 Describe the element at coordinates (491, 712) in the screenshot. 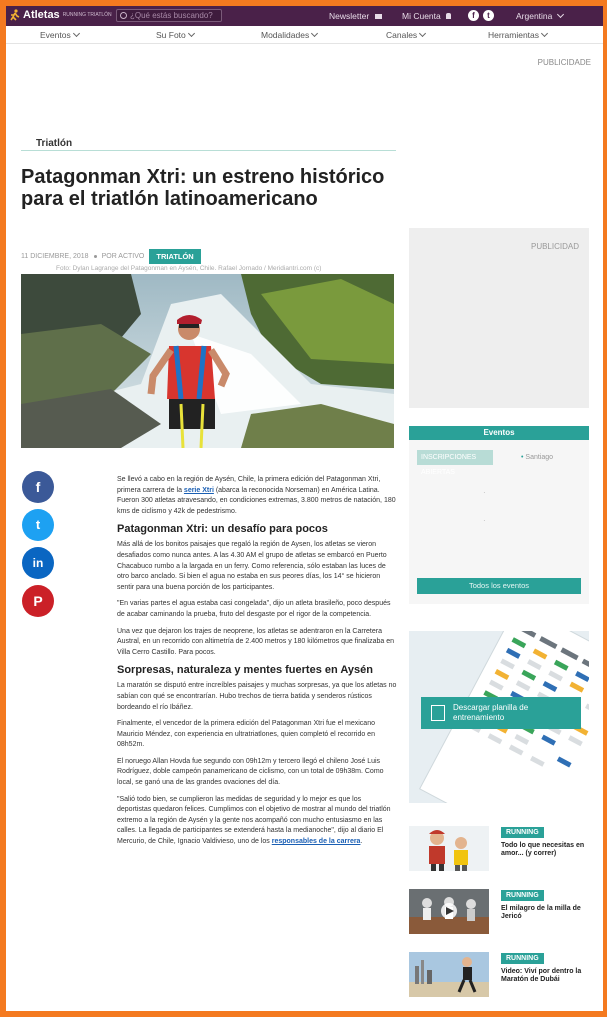

I see `download-plan-label: Descargar planilla de entrenamiento` at that location.